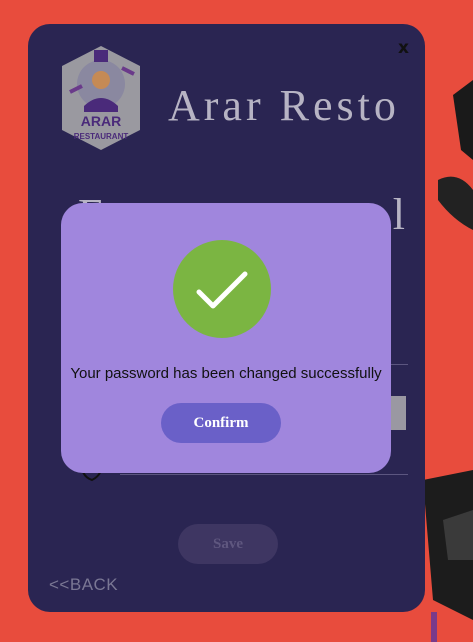 This screenshot has height=642, width=473. I want to click on restaurant-logo: ARAR RESTAURANT, so click(101, 98).